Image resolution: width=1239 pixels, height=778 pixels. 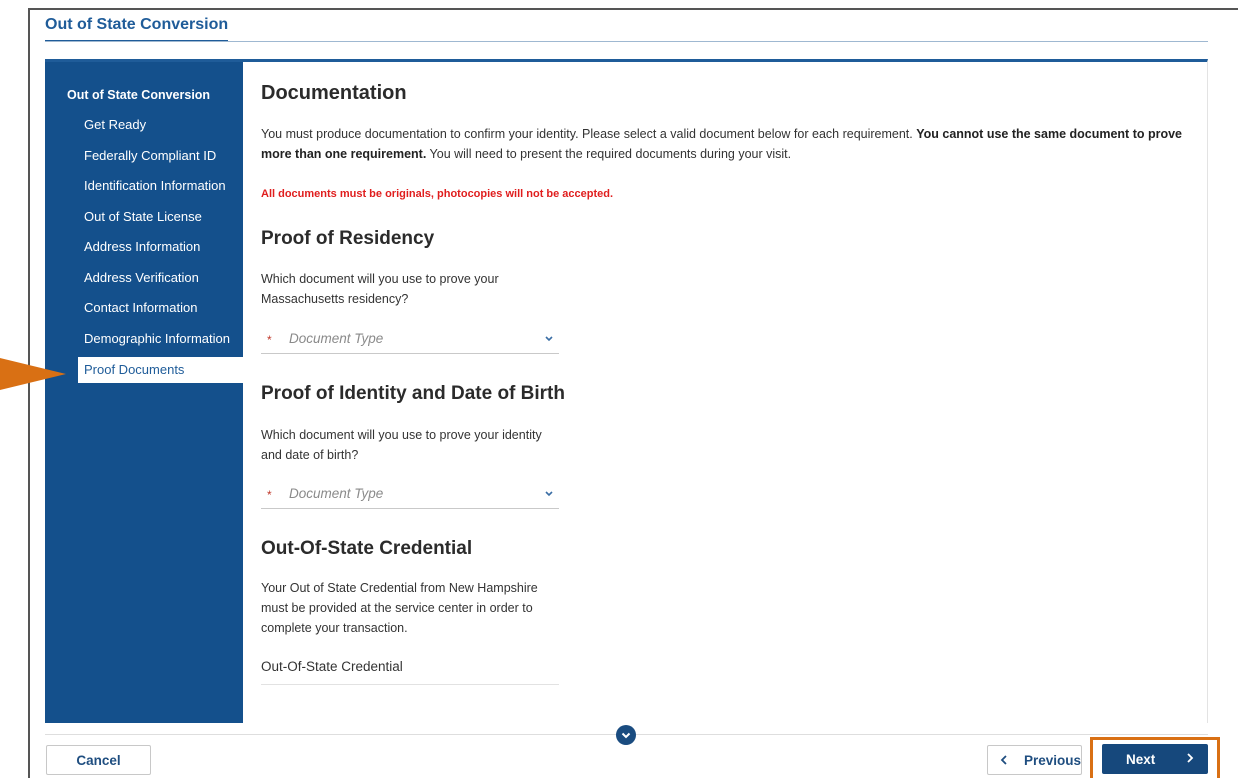 I want to click on sidebar-item-proof-documents: Proof Documents, so click(x=160, y=370).